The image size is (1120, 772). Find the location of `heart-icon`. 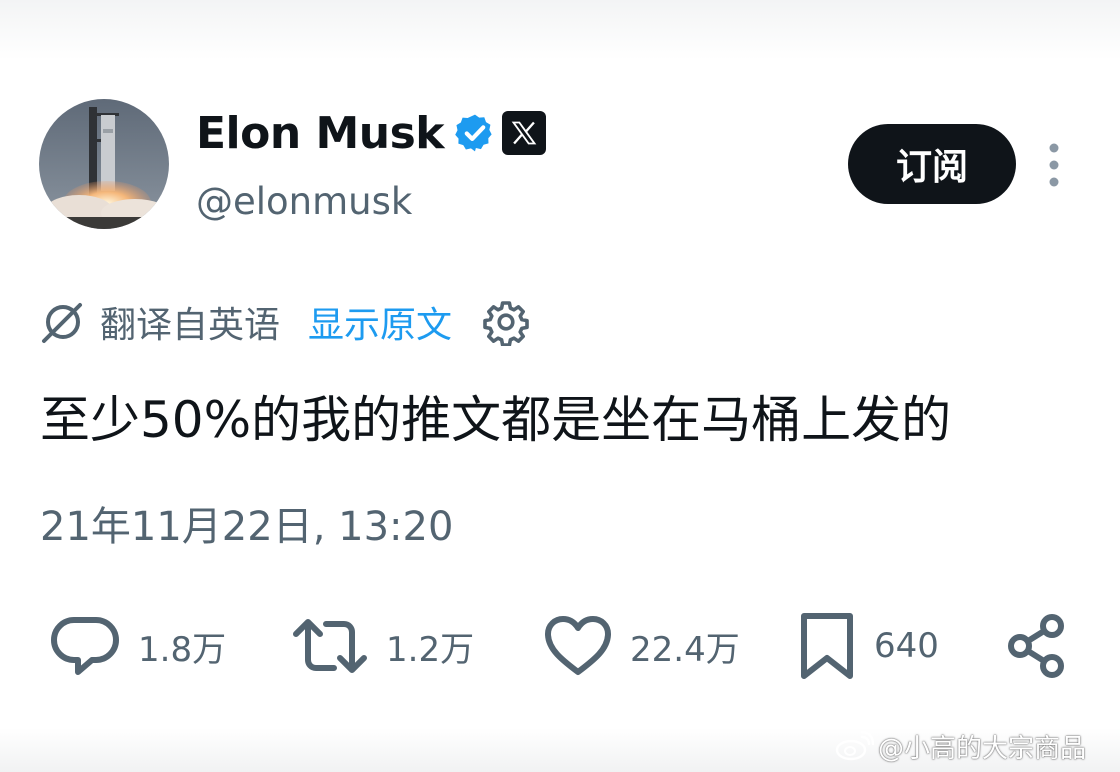

heart-icon is located at coordinates (578, 645).